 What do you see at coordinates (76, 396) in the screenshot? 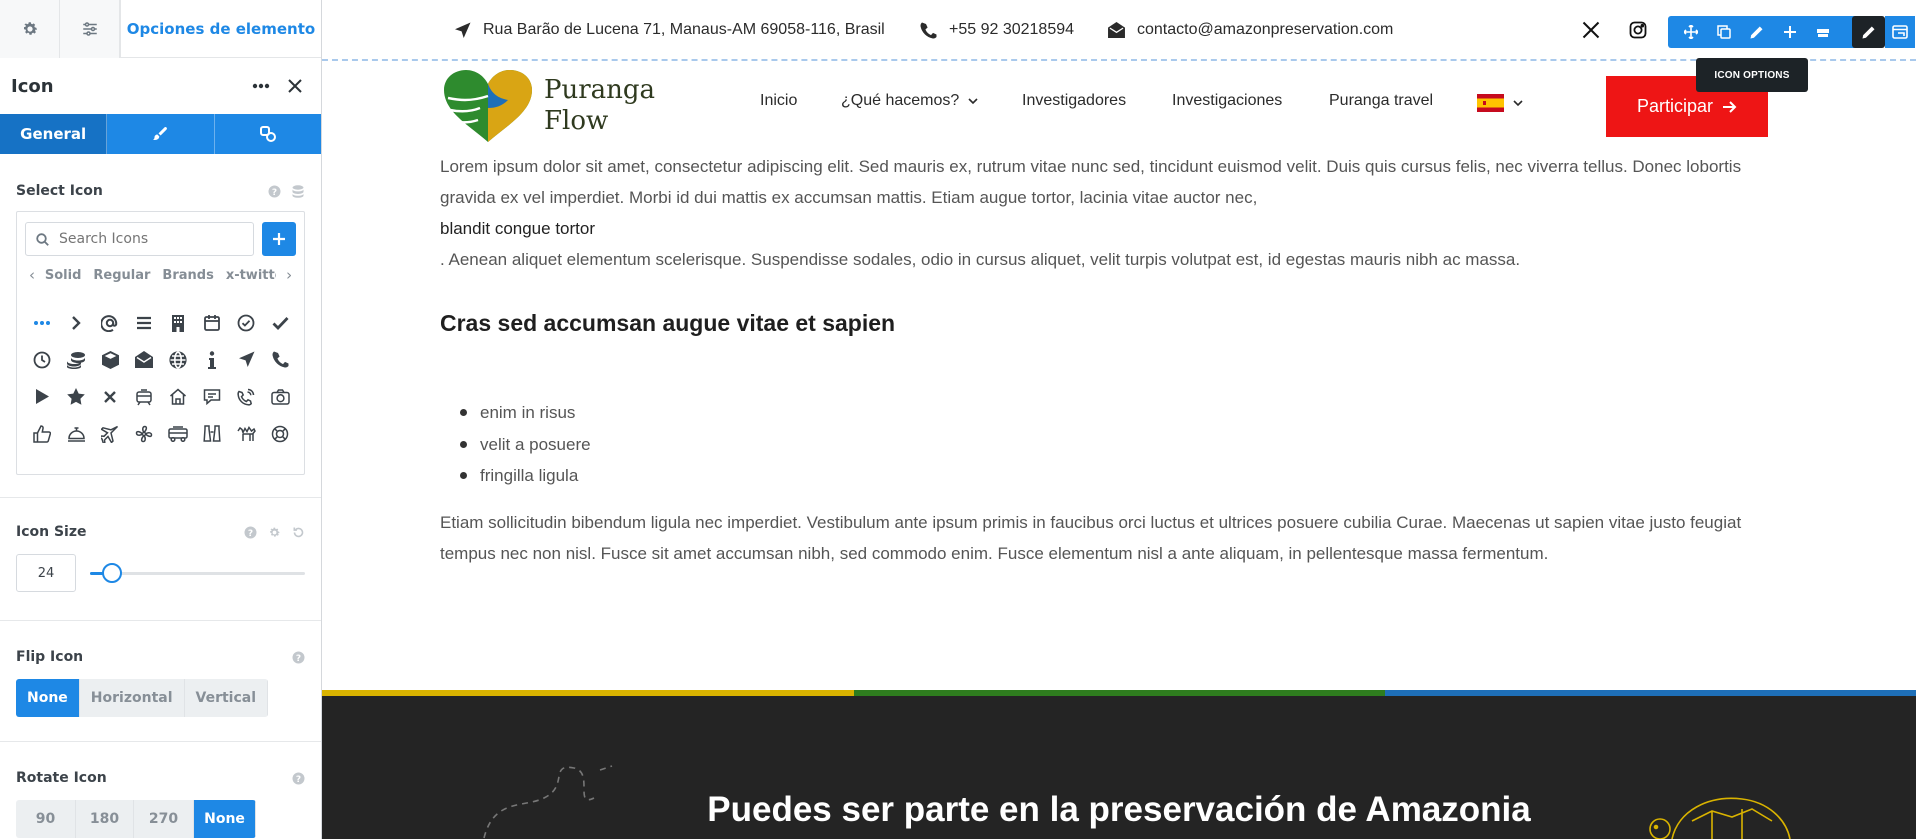
I see `star-icon` at bounding box center [76, 396].